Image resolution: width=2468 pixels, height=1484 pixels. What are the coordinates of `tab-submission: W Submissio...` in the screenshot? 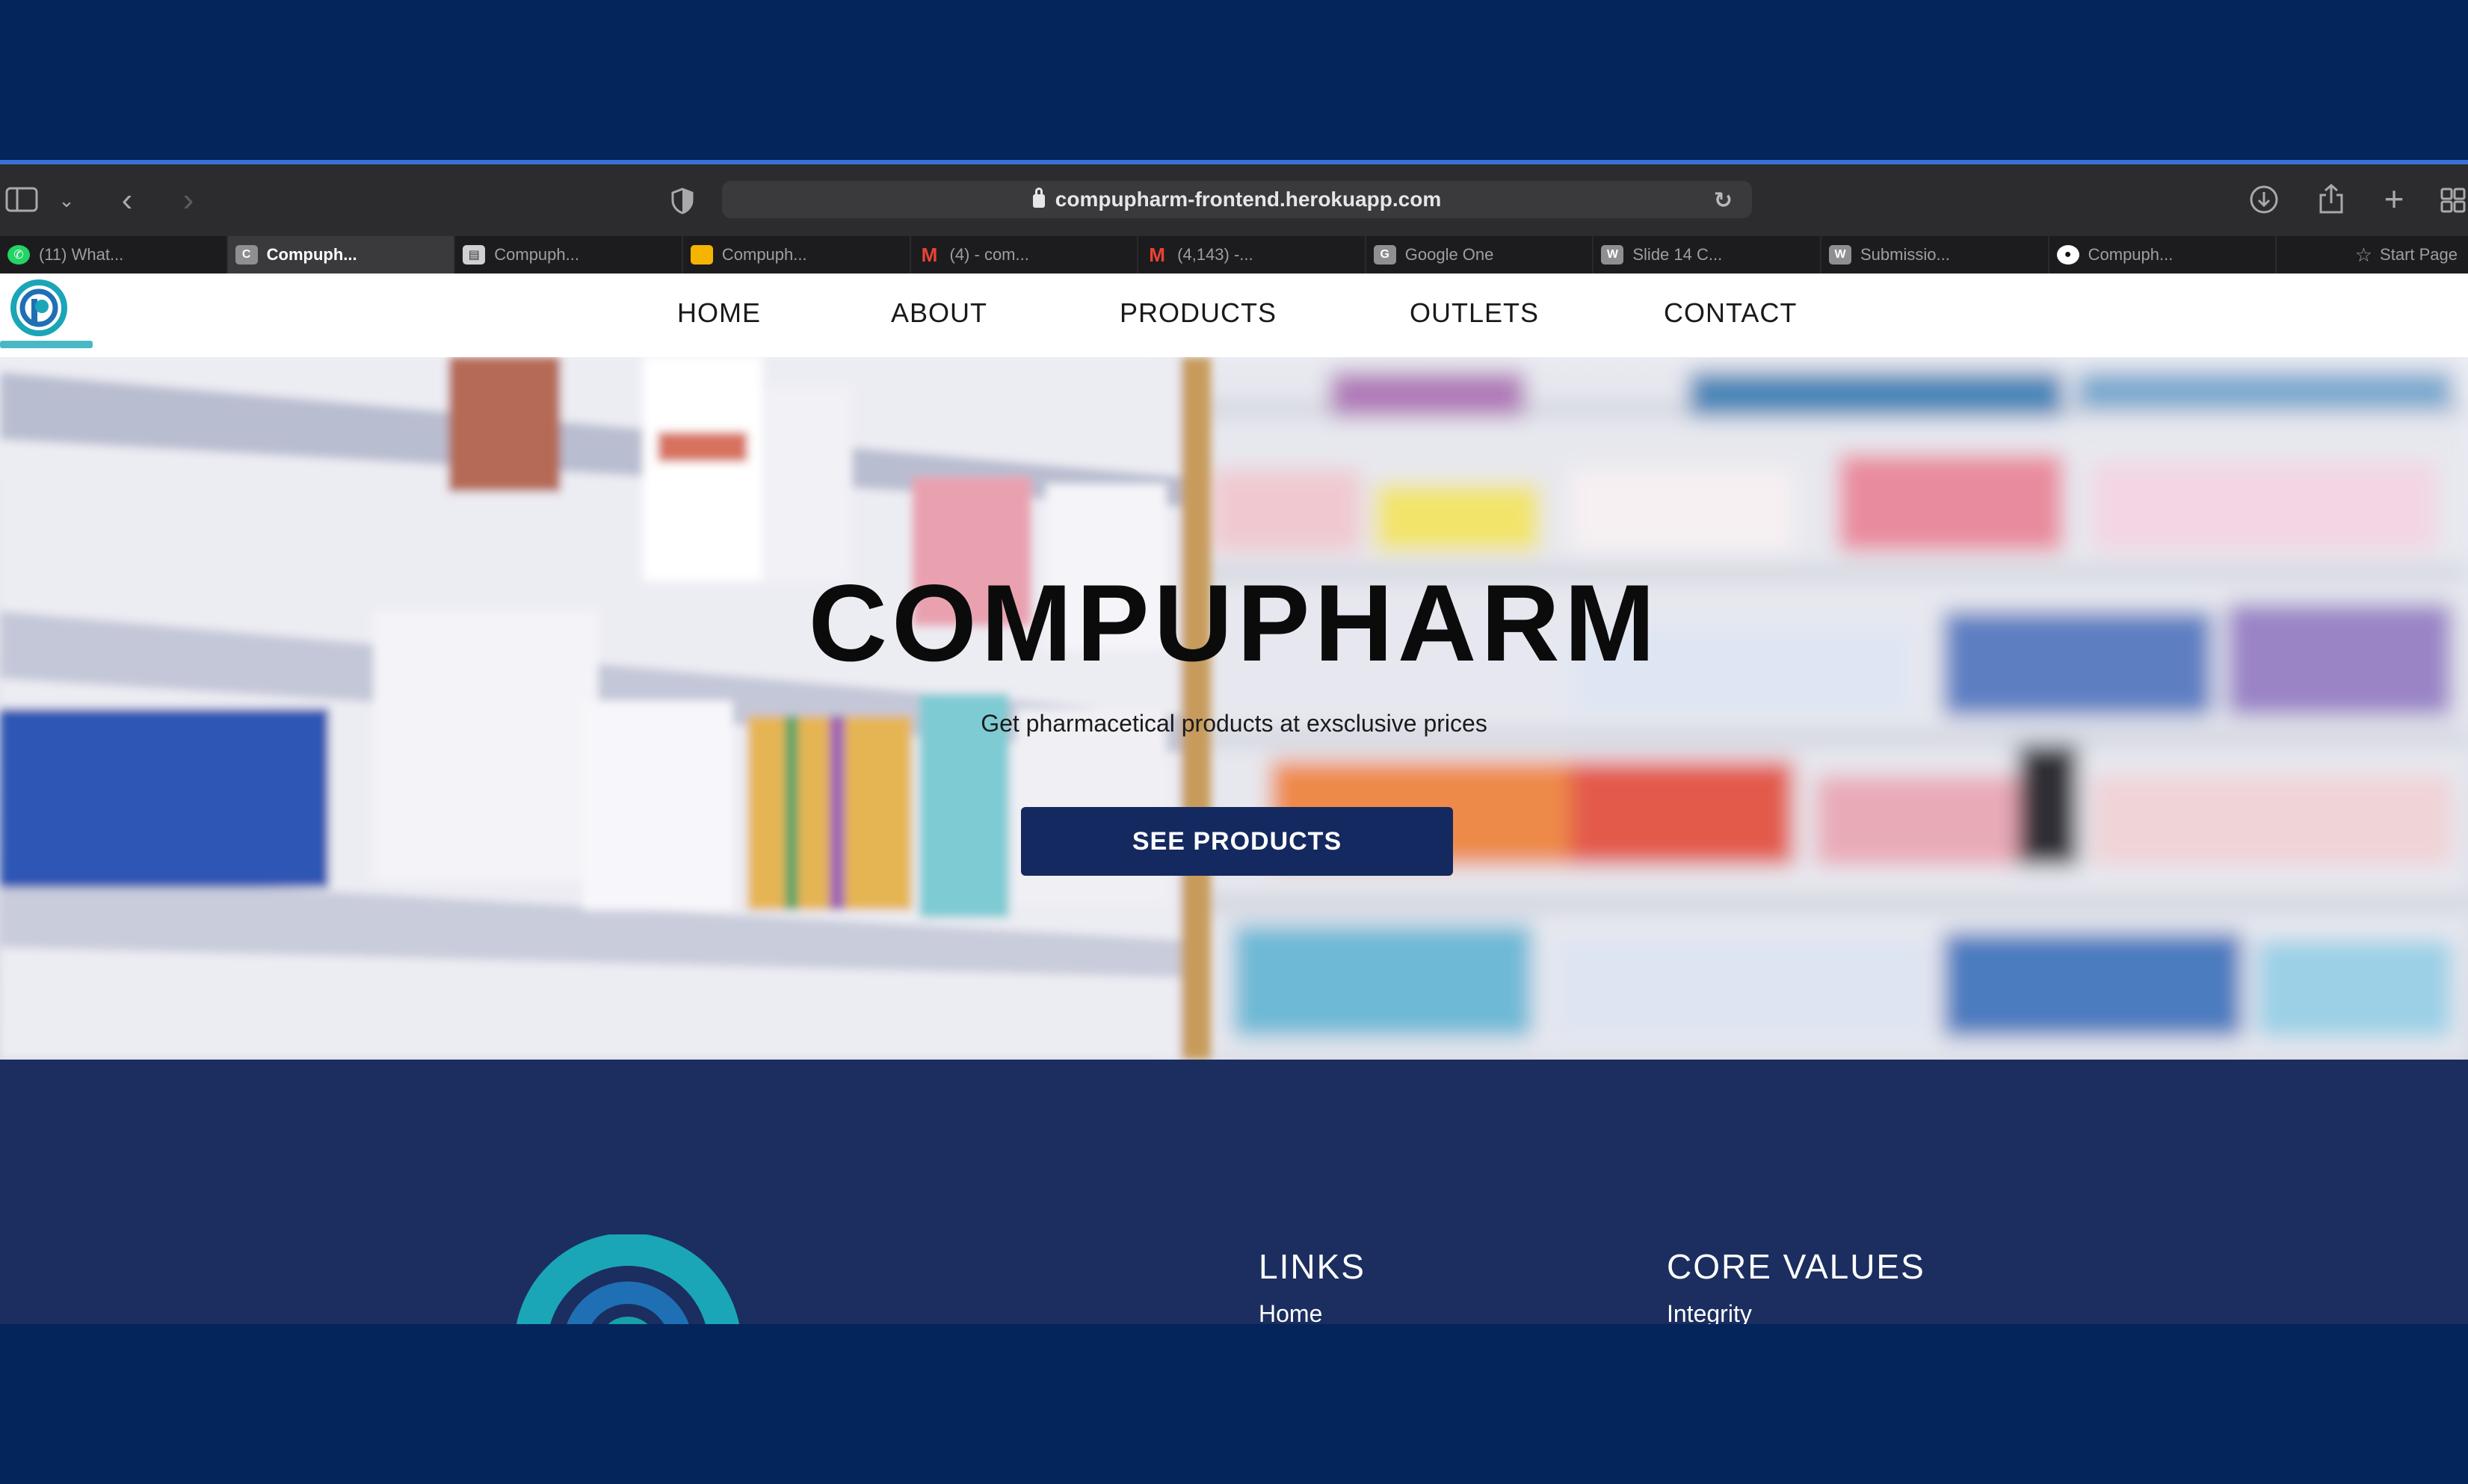 It's located at (1935, 255).